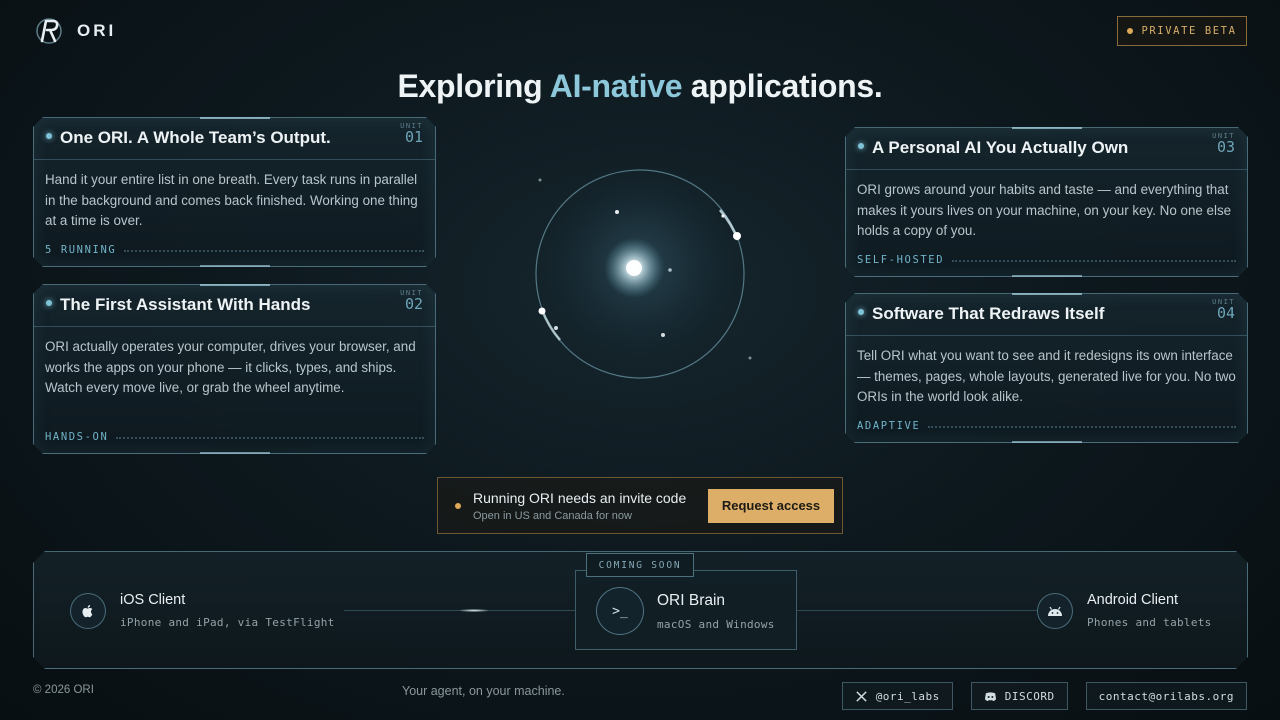 The height and width of the screenshot is (720, 1280). Describe the element at coordinates (580, 497) in the screenshot. I see `invite-title: Running ORI needs an invite code` at that location.